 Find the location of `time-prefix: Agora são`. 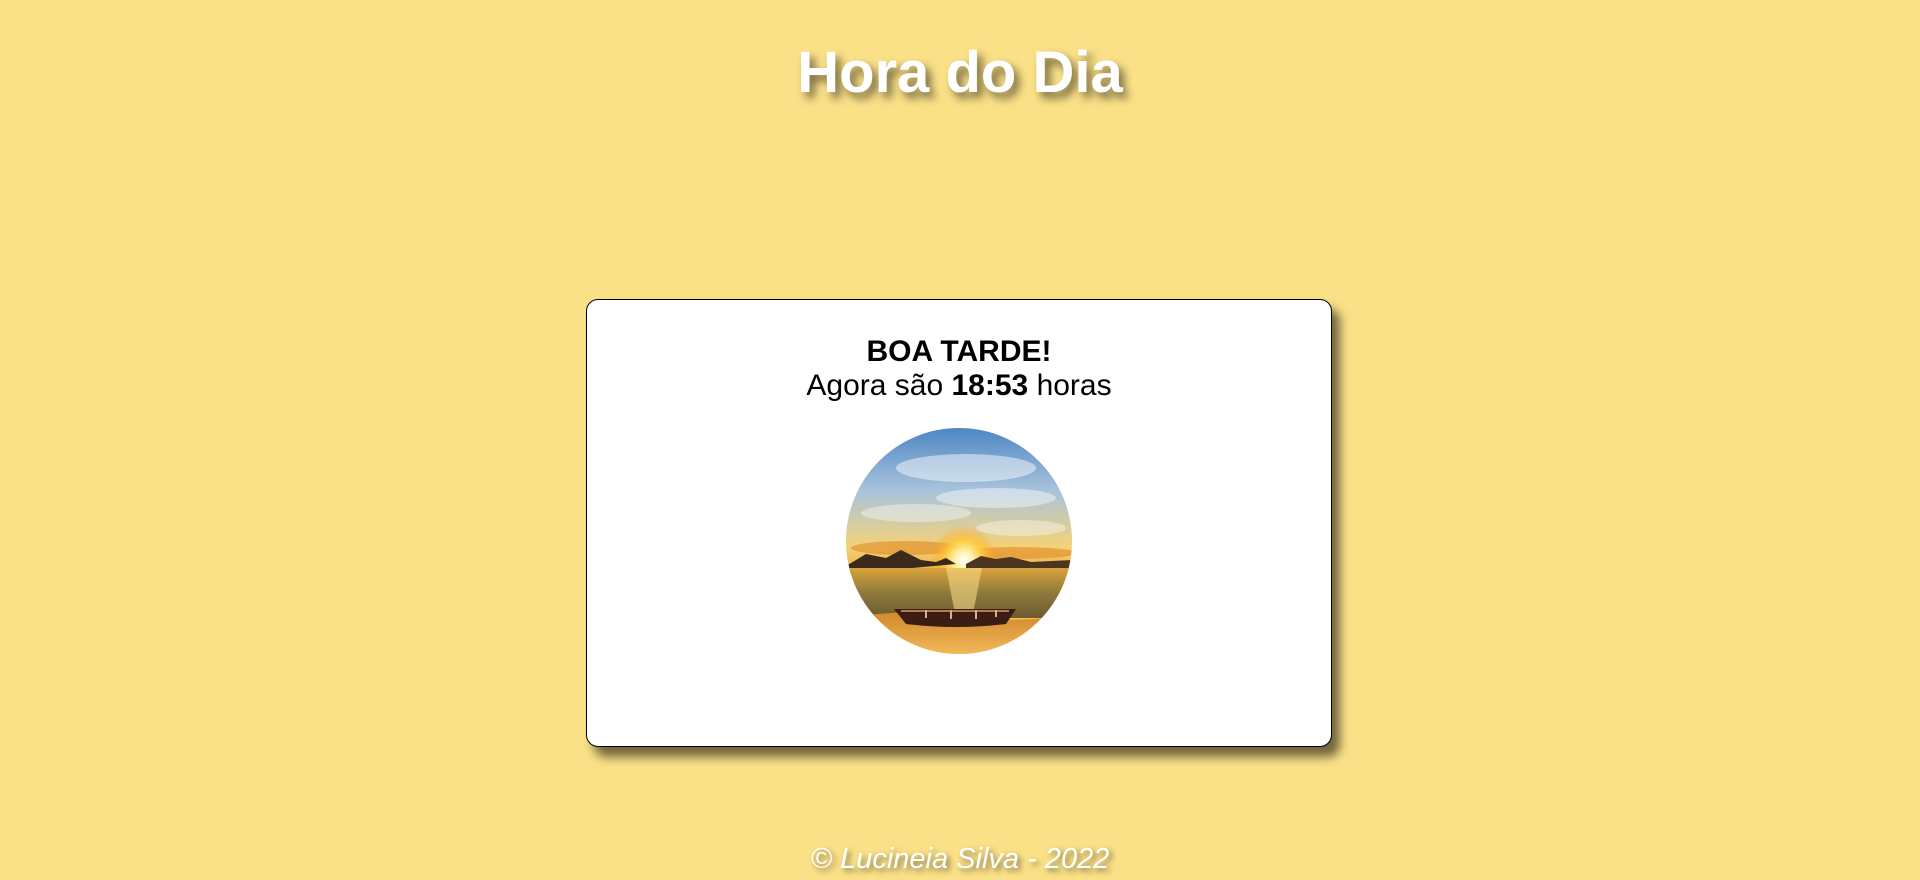

time-prefix: Agora são is located at coordinates (875, 385).